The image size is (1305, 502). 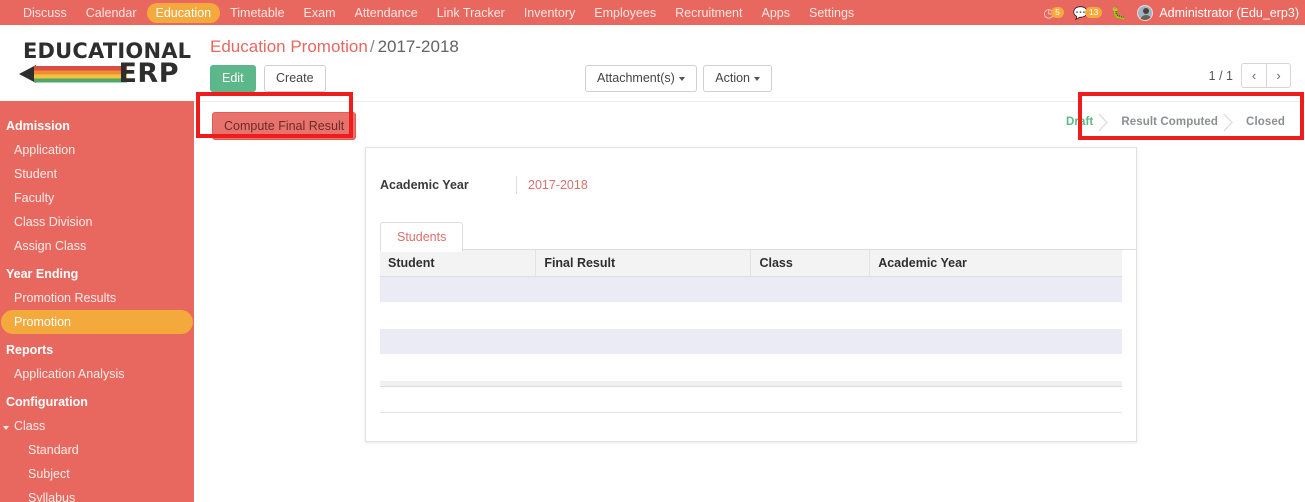 What do you see at coordinates (47, 402) in the screenshot?
I see `sidebar-group-configuration: Configuration` at bounding box center [47, 402].